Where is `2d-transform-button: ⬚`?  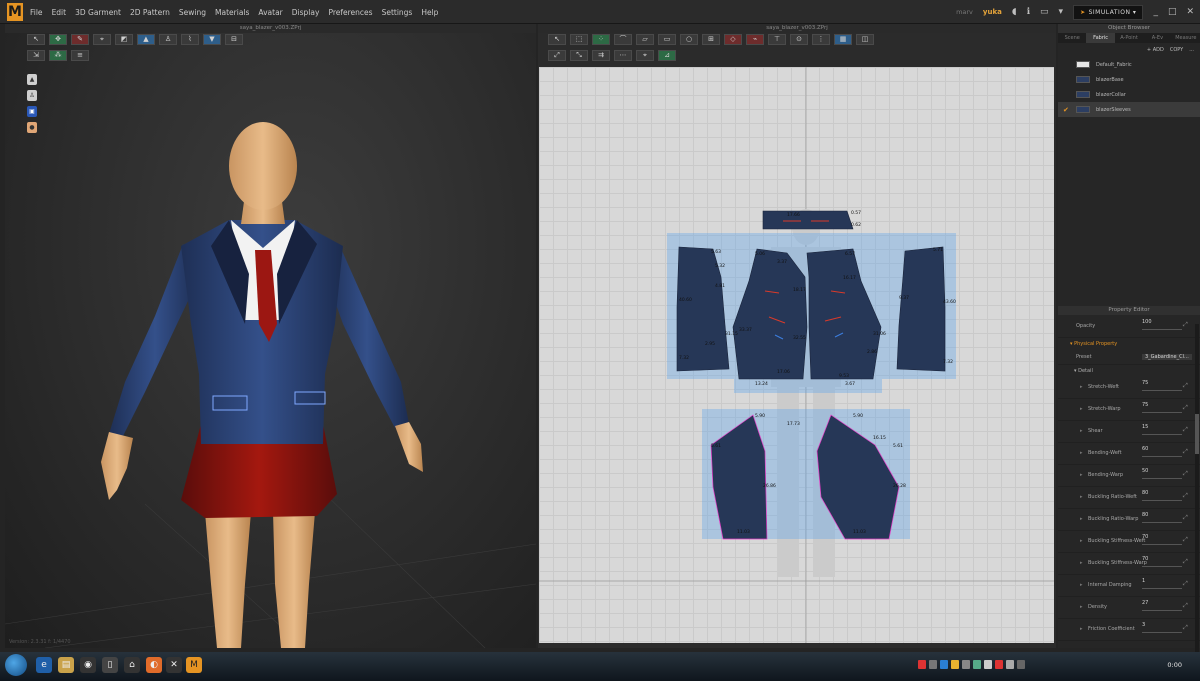
2d-transform-button: ⬚ is located at coordinates (579, 39).